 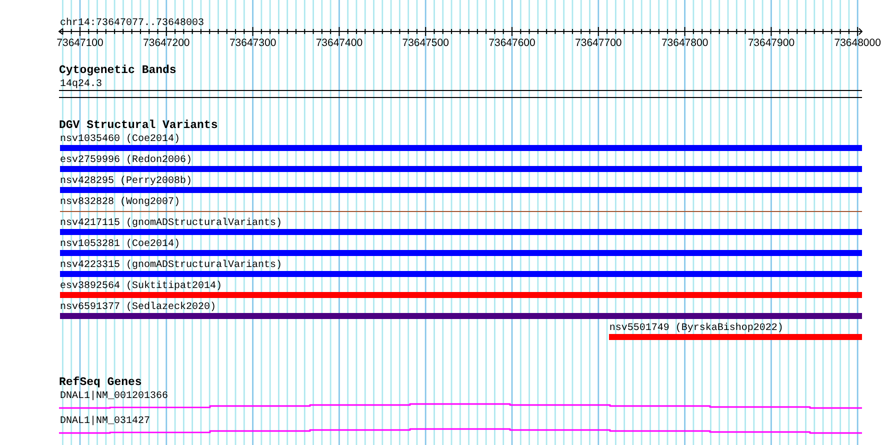 What do you see at coordinates (735, 328) in the screenshot?
I see `variant-label: nsv5501749 (ByrskaBishop2022)` at bounding box center [735, 328].